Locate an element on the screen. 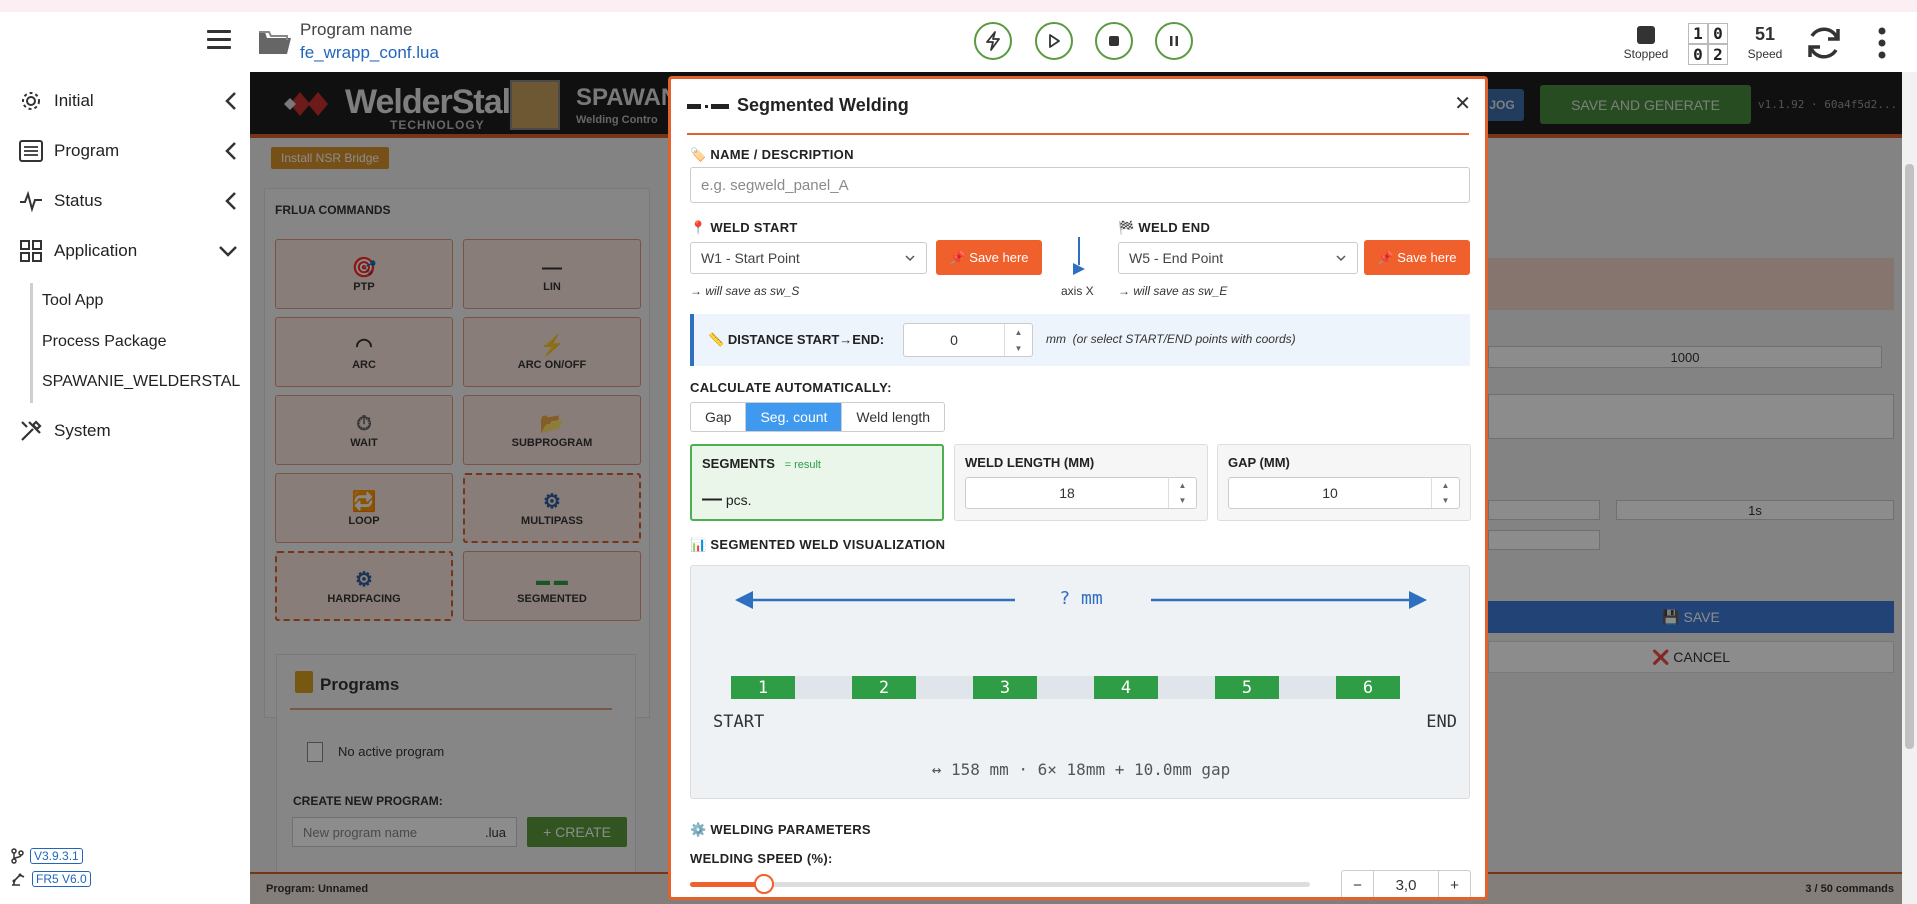  speed-input: 3,0 is located at coordinates (1406, 884).